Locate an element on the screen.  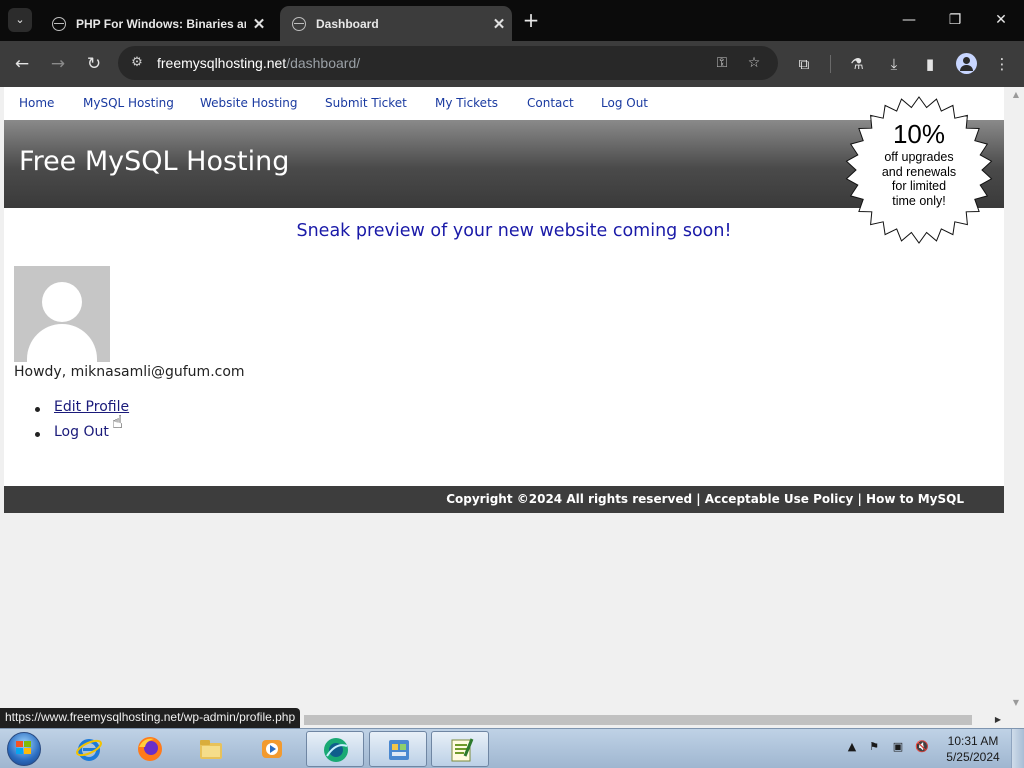
scroll-up-arrow-icon: ▲ is located at coordinates (1016, 95).